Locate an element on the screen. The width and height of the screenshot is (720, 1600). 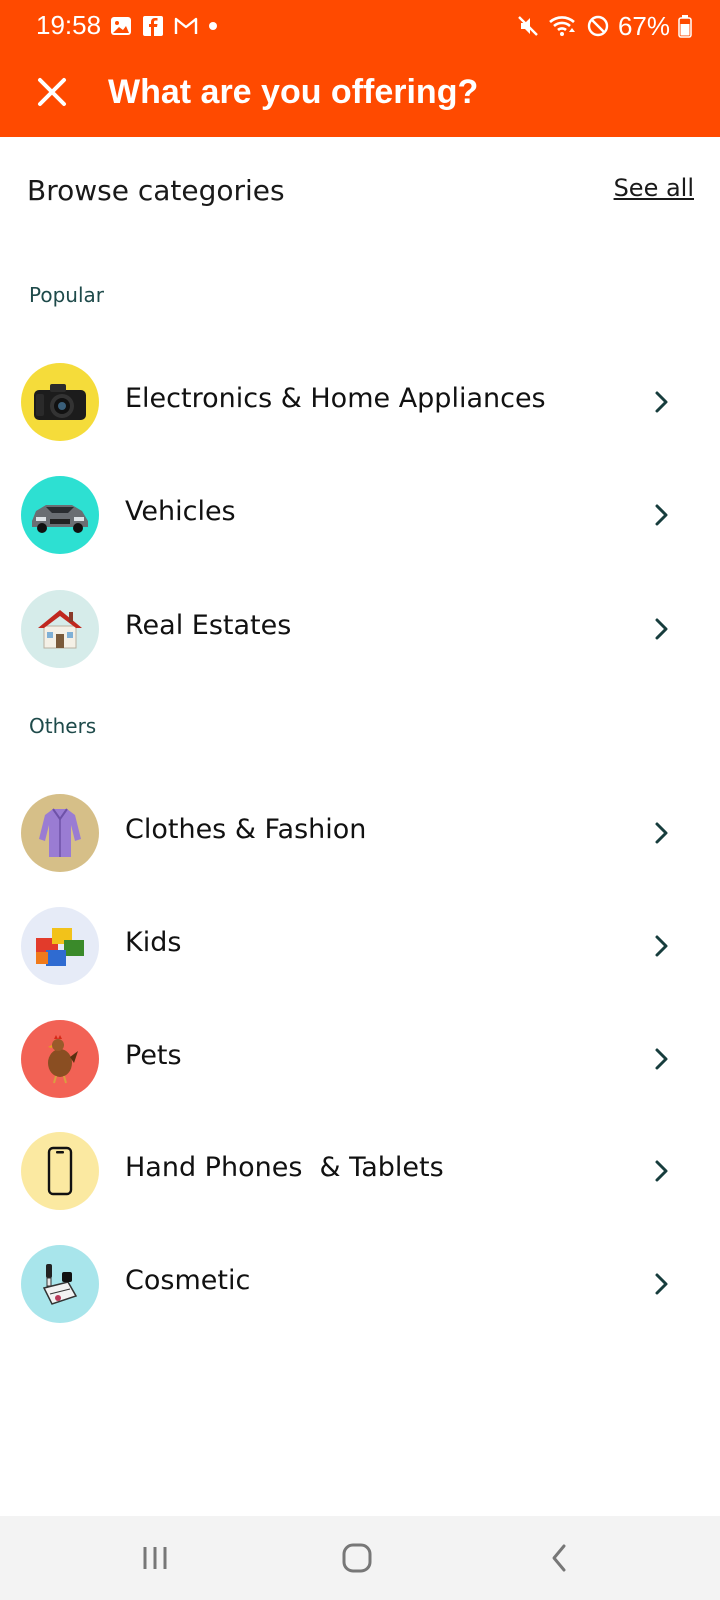
facebook-icon is located at coordinates (153, 26).